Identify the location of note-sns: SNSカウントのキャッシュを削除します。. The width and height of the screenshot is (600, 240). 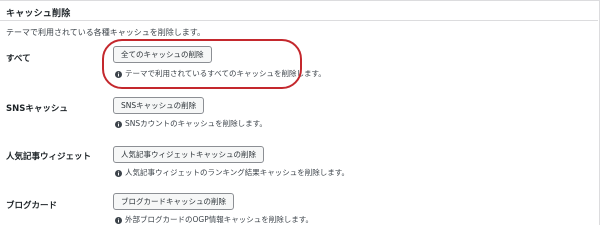
(191, 123).